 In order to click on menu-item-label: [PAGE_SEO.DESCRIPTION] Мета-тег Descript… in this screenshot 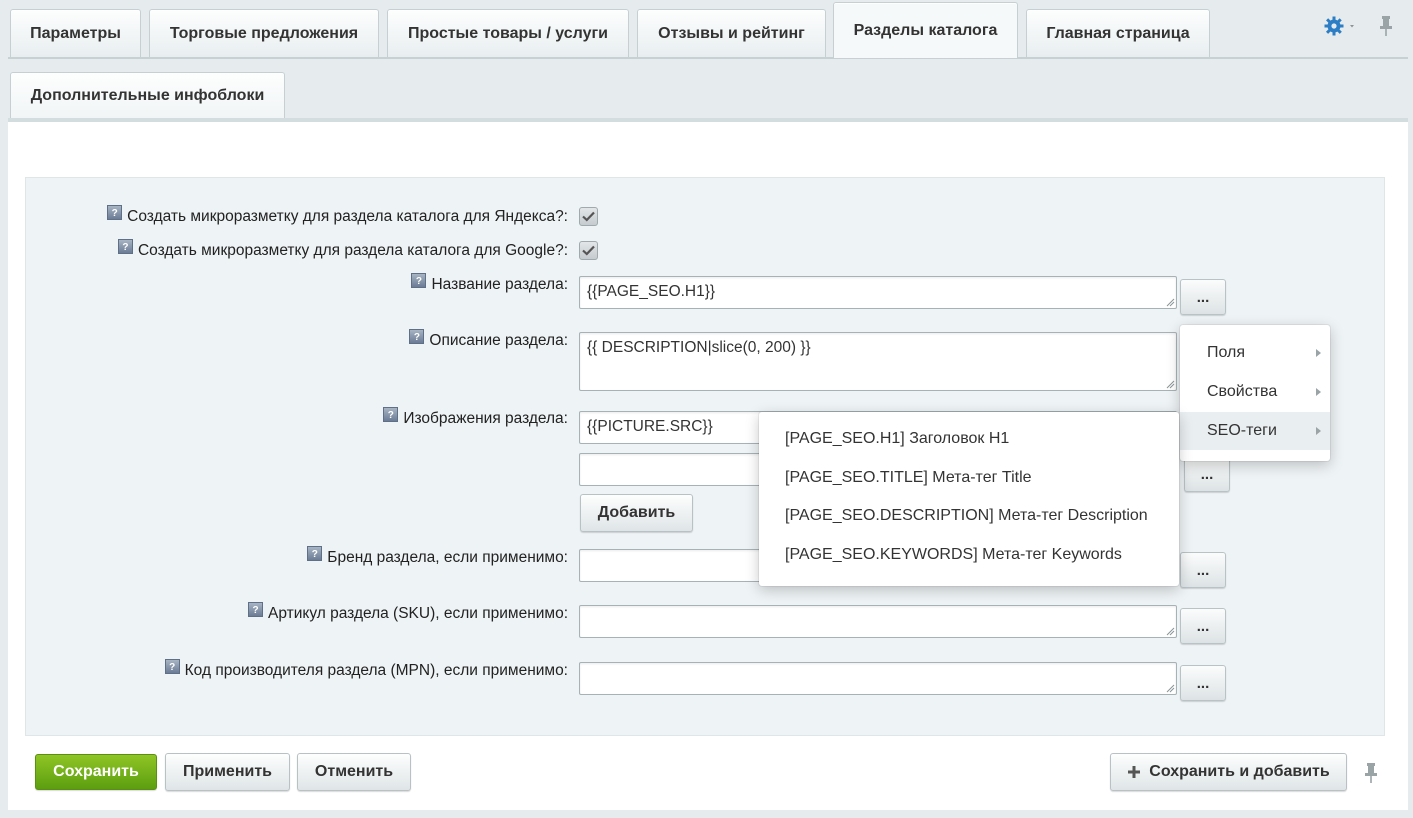, I will do `click(966, 515)`.